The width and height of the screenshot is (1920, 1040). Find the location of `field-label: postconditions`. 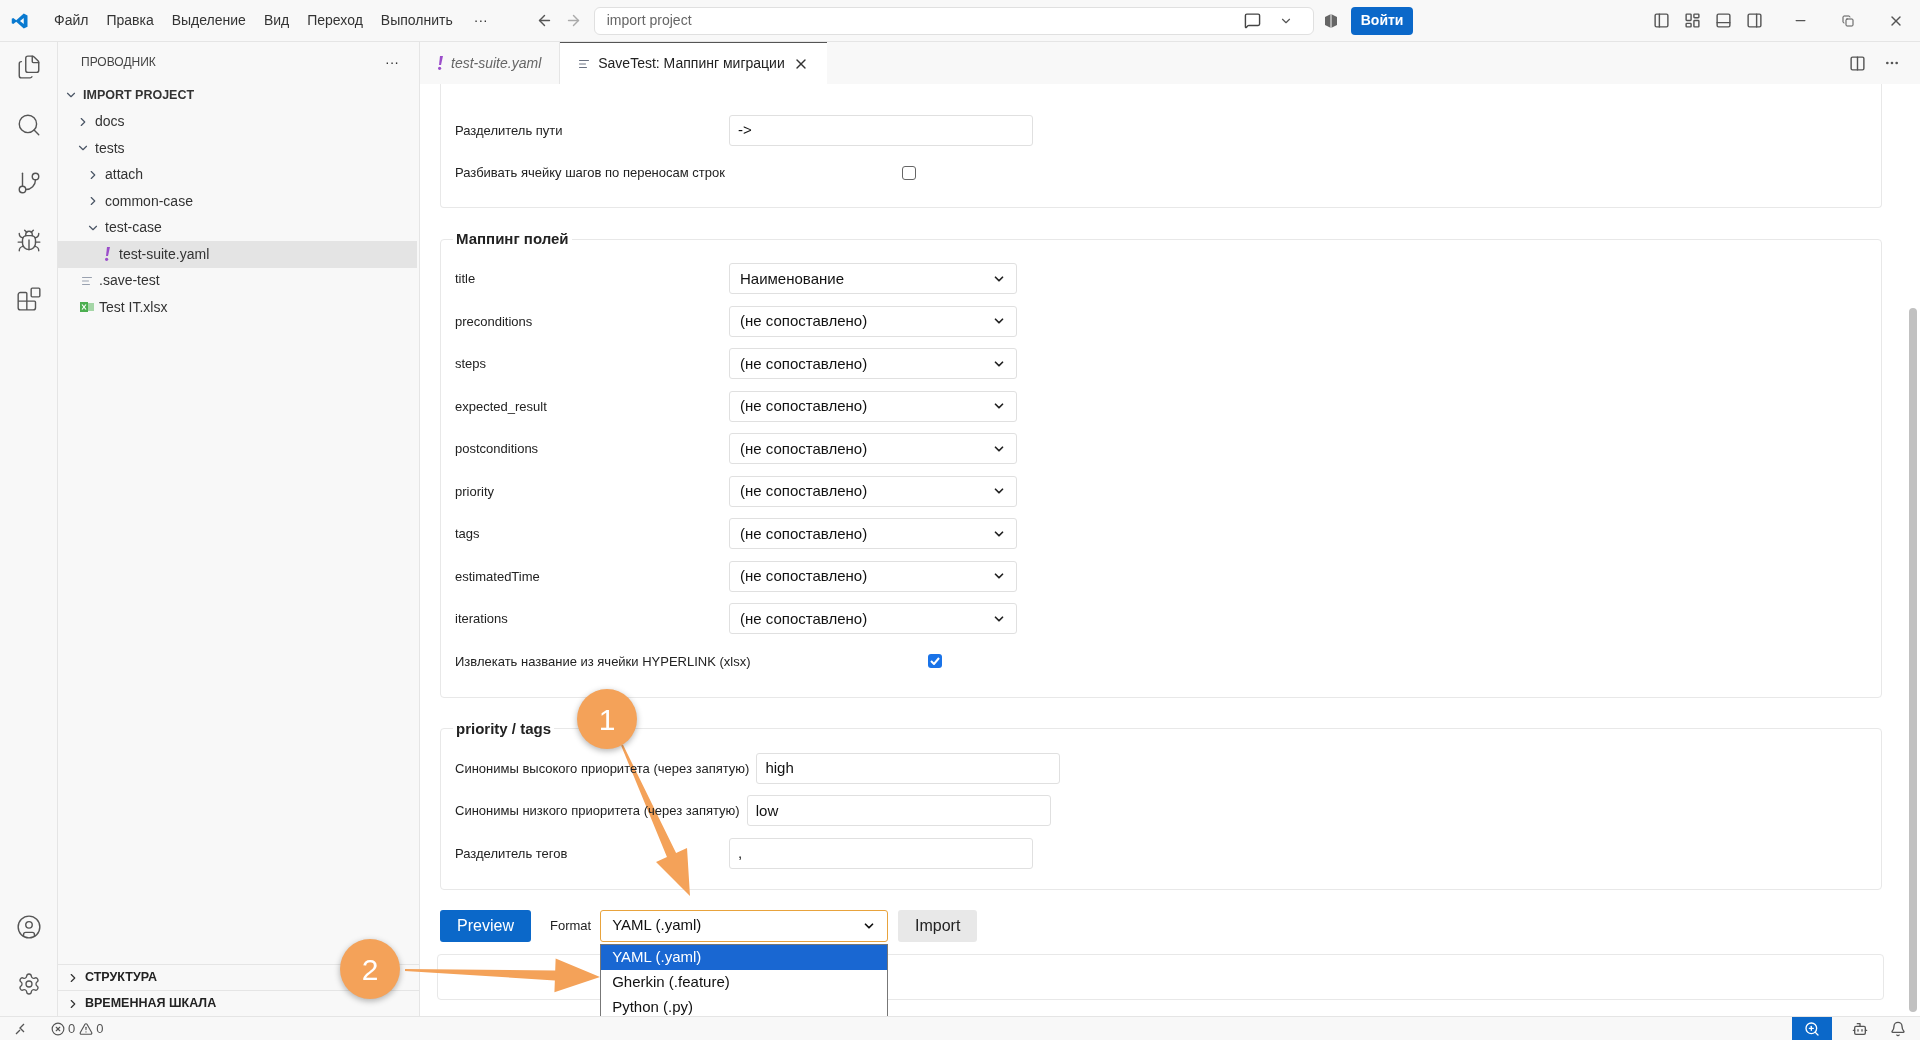

field-label: postconditions is located at coordinates (497, 449).